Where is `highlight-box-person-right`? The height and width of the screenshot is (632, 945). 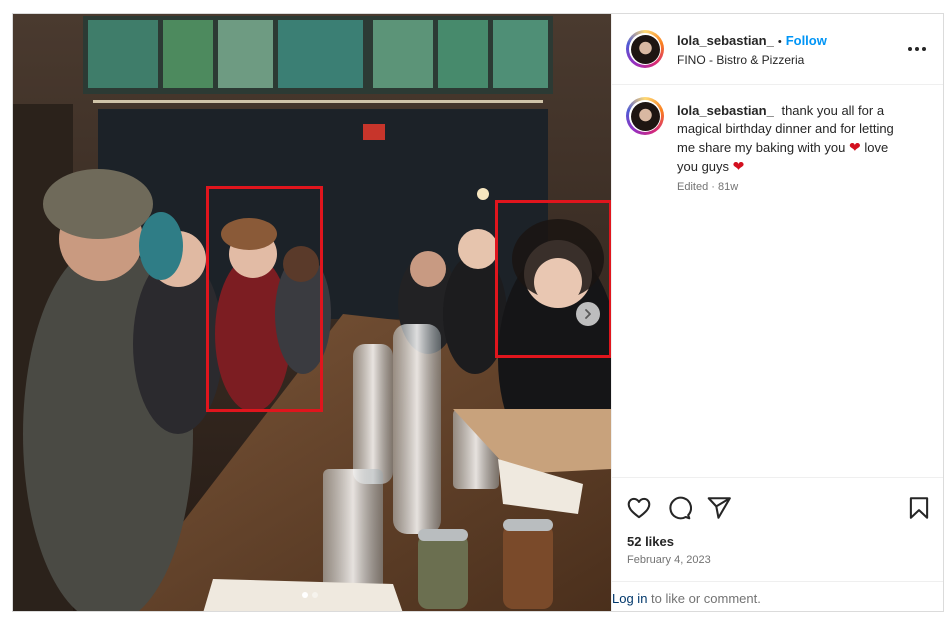 highlight-box-person-right is located at coordinates (553, 279).